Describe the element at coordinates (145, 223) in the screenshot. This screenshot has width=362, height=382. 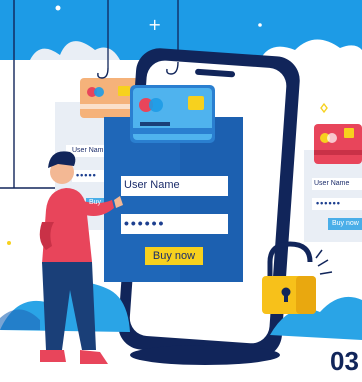
I see `password-mask: ••••••` at that location.